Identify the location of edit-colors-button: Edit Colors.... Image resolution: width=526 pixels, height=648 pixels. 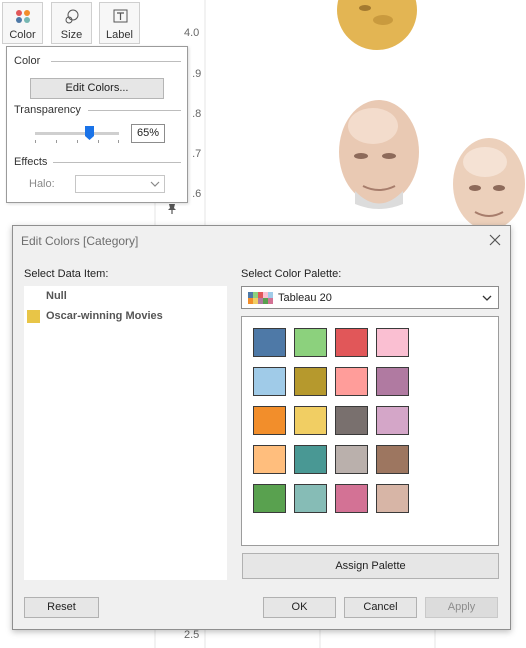
(97, 88).